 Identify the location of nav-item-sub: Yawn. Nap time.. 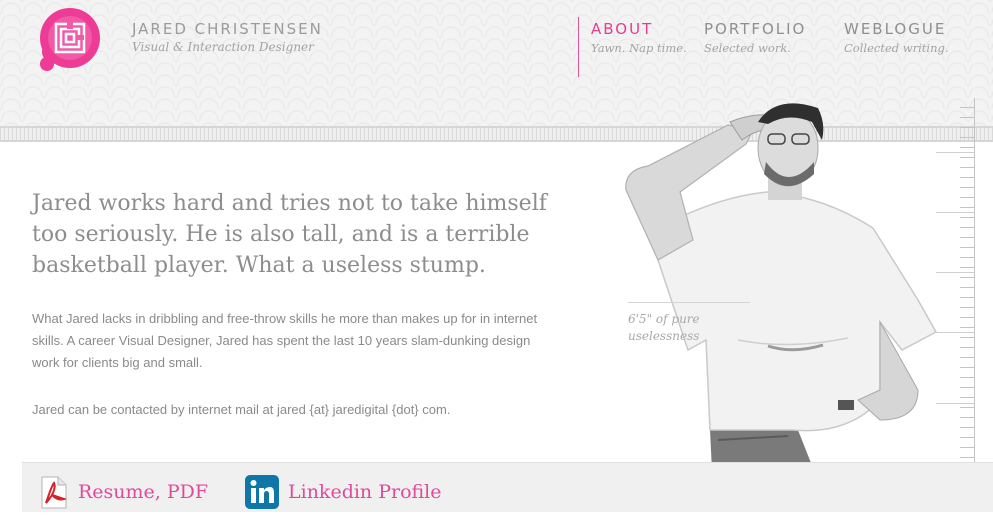
(639, 48).